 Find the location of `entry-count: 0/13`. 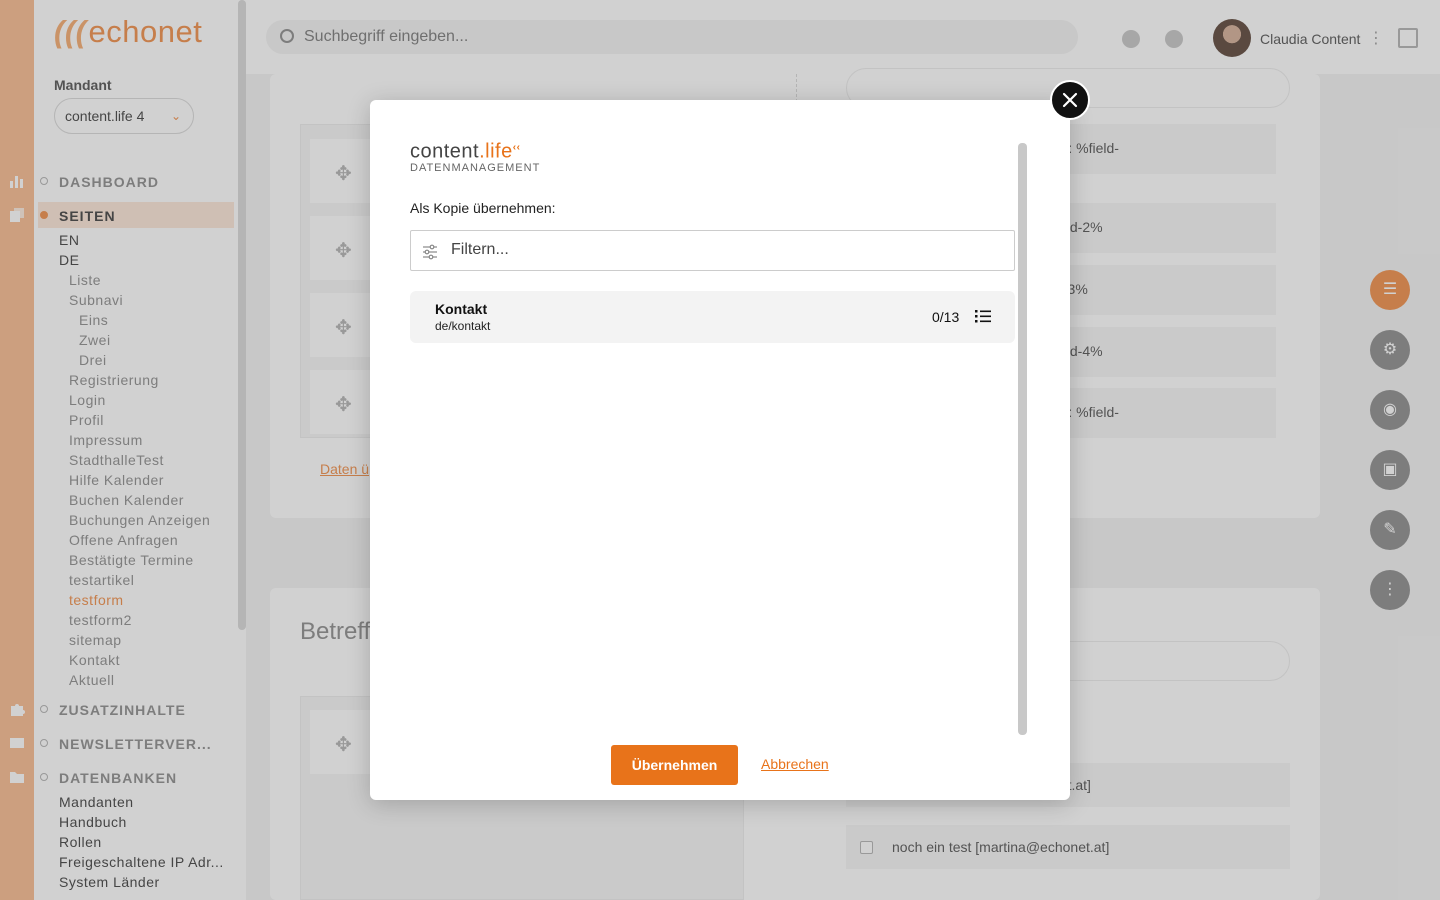

entry-count: 0/13 is located at coordinates (946, 317).